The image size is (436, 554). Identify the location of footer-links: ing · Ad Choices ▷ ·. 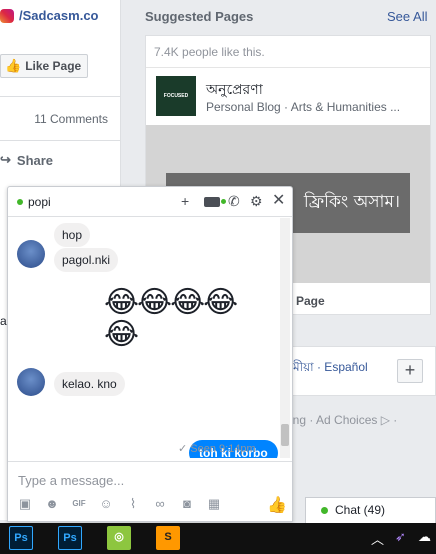
(343, 420).